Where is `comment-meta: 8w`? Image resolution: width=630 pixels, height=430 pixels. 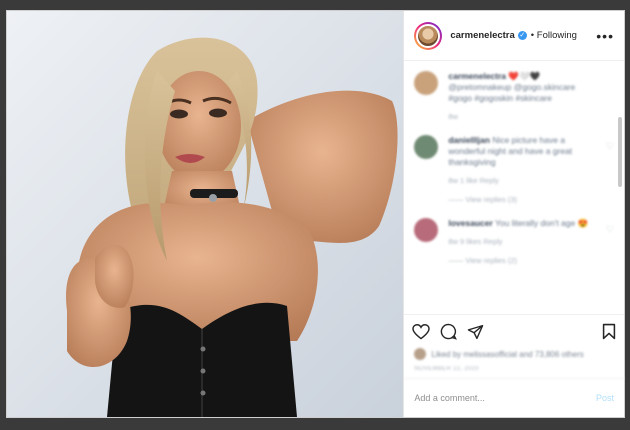 comment-meta: 8w is located at coordinates (453, 116).